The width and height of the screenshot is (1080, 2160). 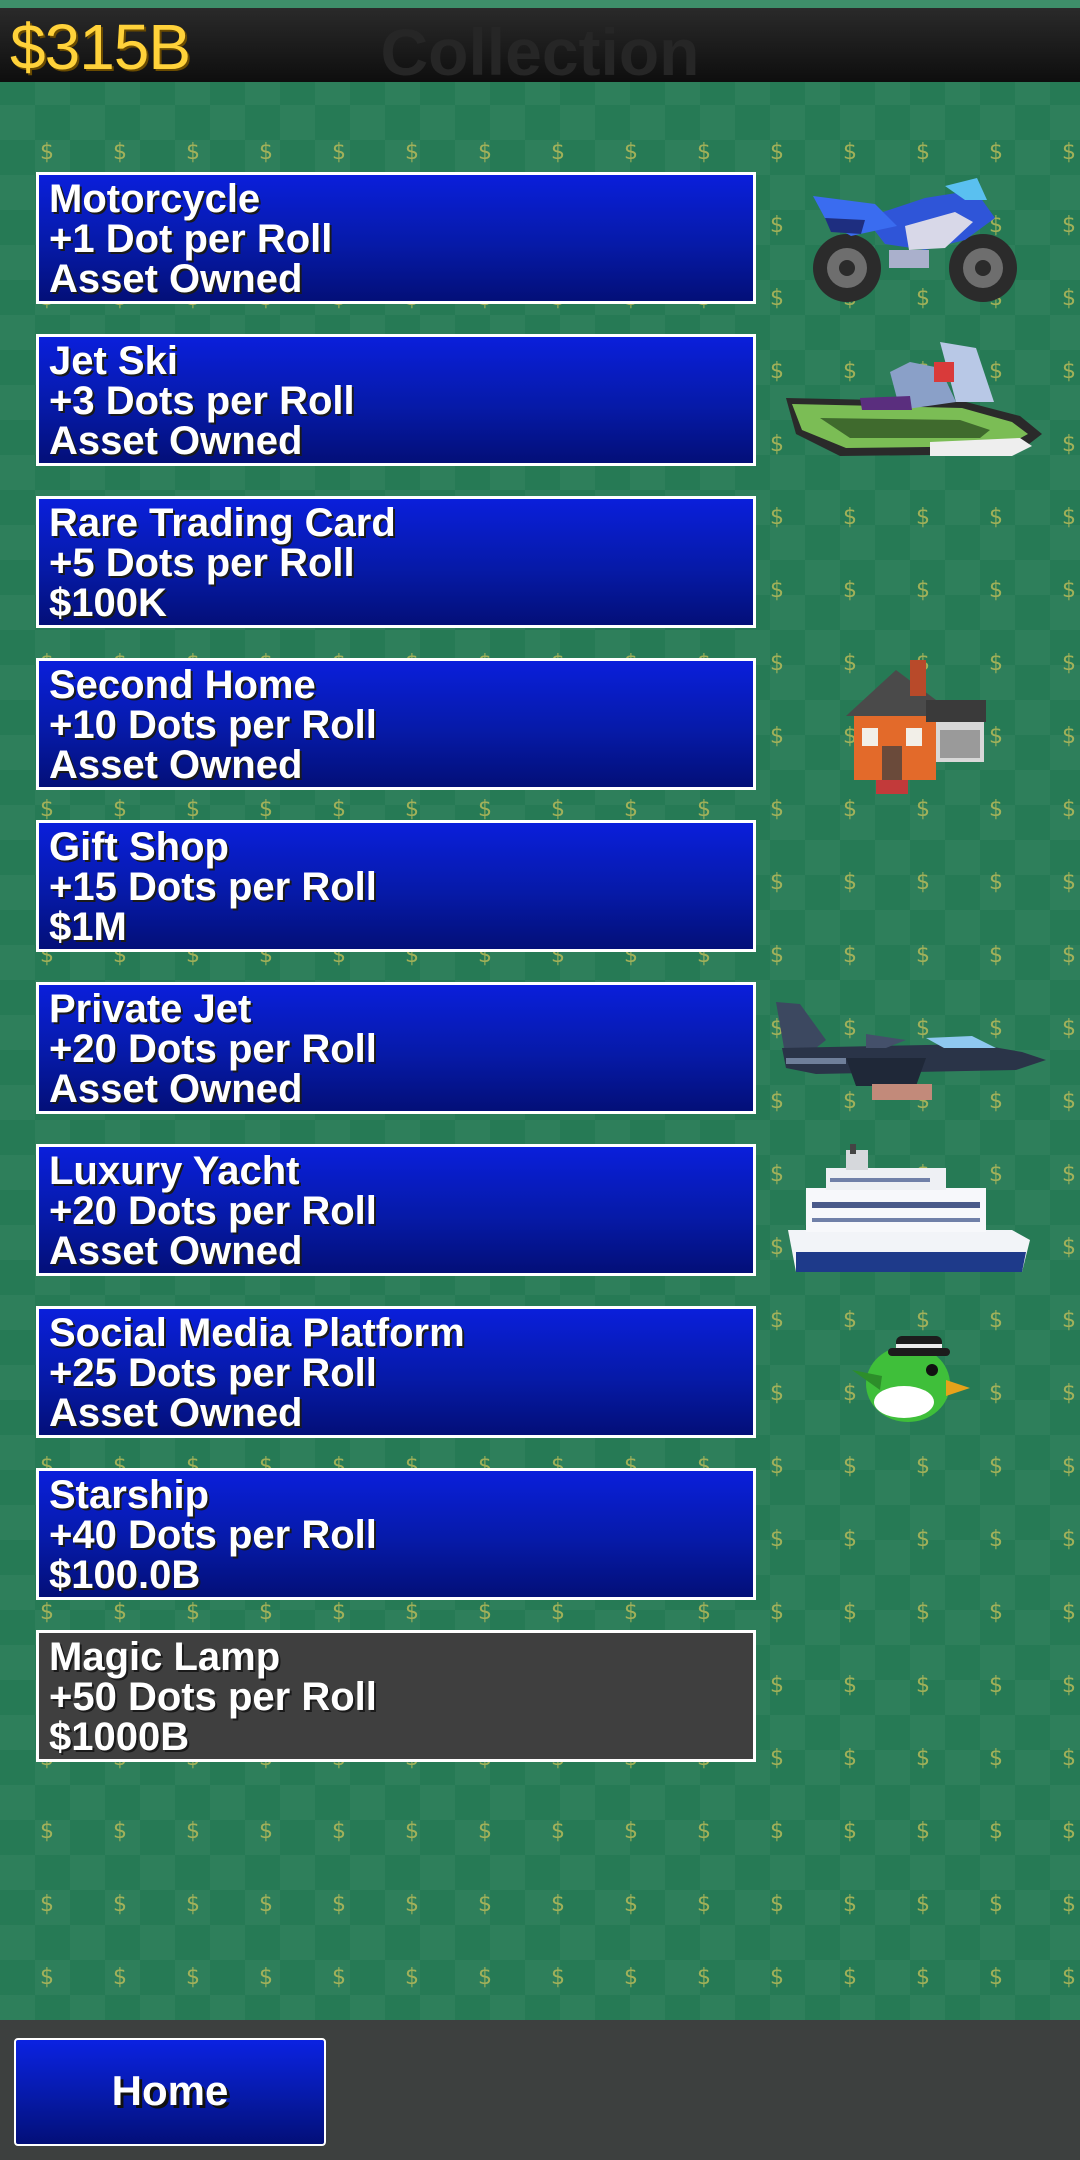 What do you see at coordinates (100, 47) in the screenshot?
I see `money-balance: $315B` at bounding box center [100, 47].